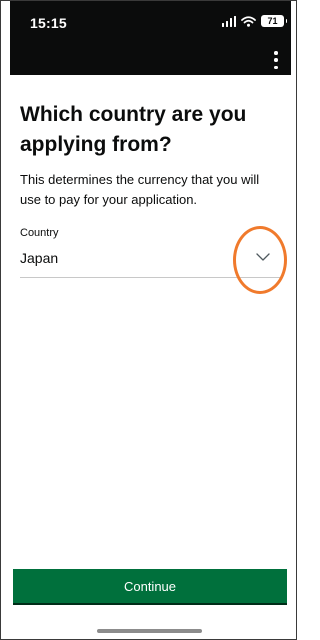  I want to click on page-title: Which country are you applying from?, so click(133, 129).